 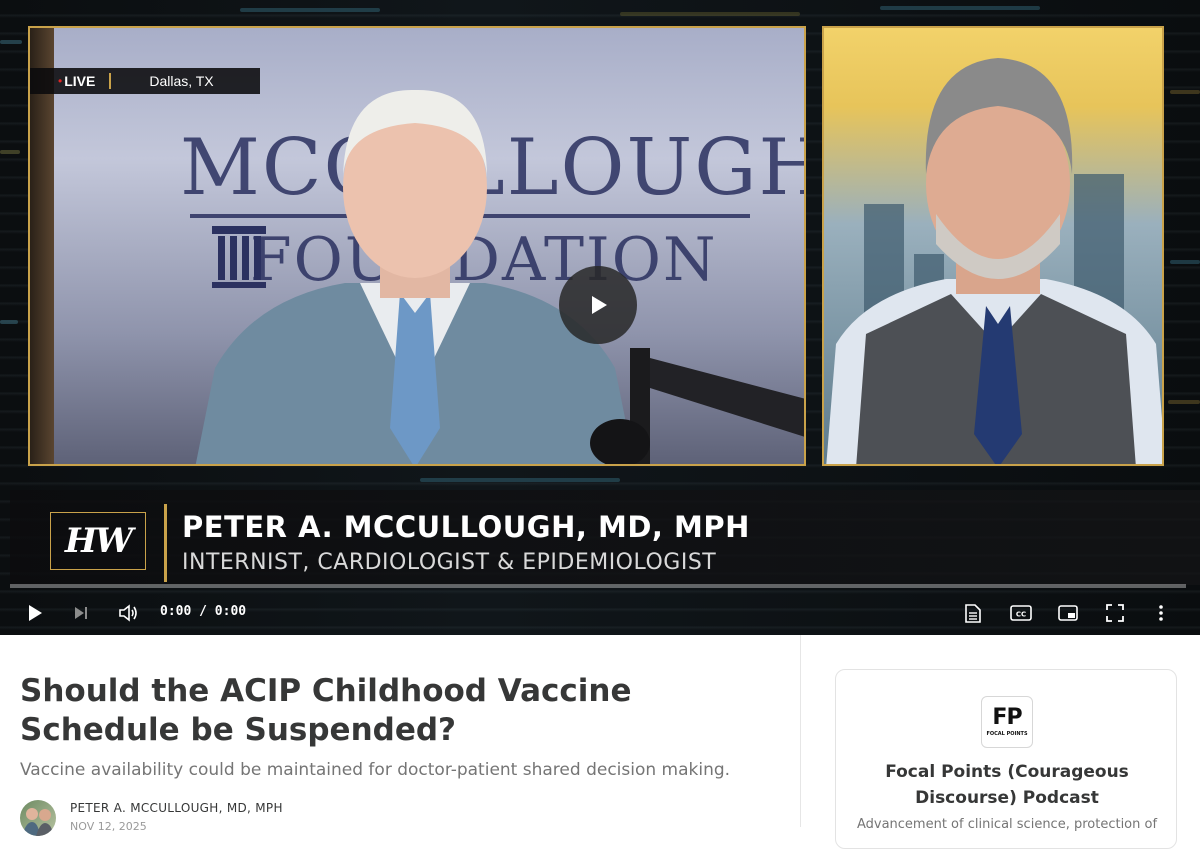 I want to click on picture-in-picture-button, so click(x=1068, y=613).